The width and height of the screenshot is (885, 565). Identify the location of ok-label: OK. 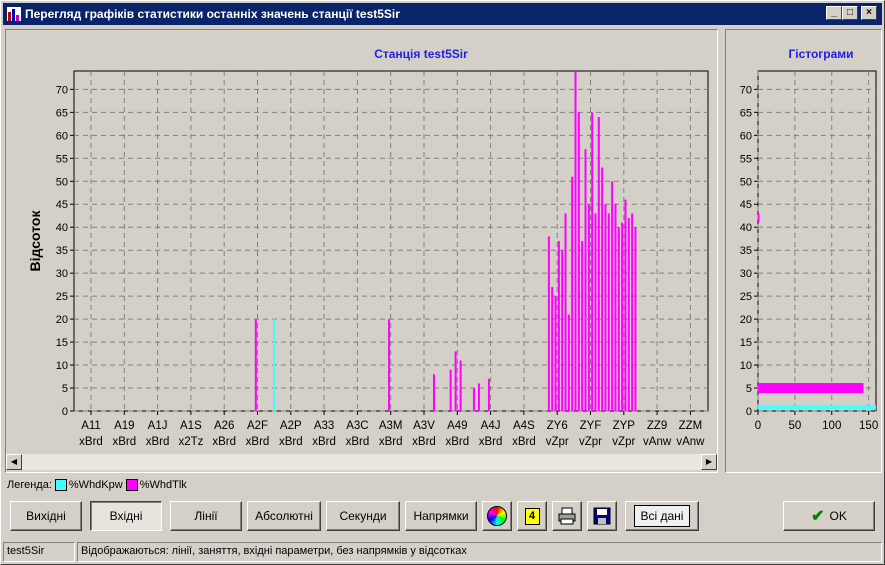
(838, 516).